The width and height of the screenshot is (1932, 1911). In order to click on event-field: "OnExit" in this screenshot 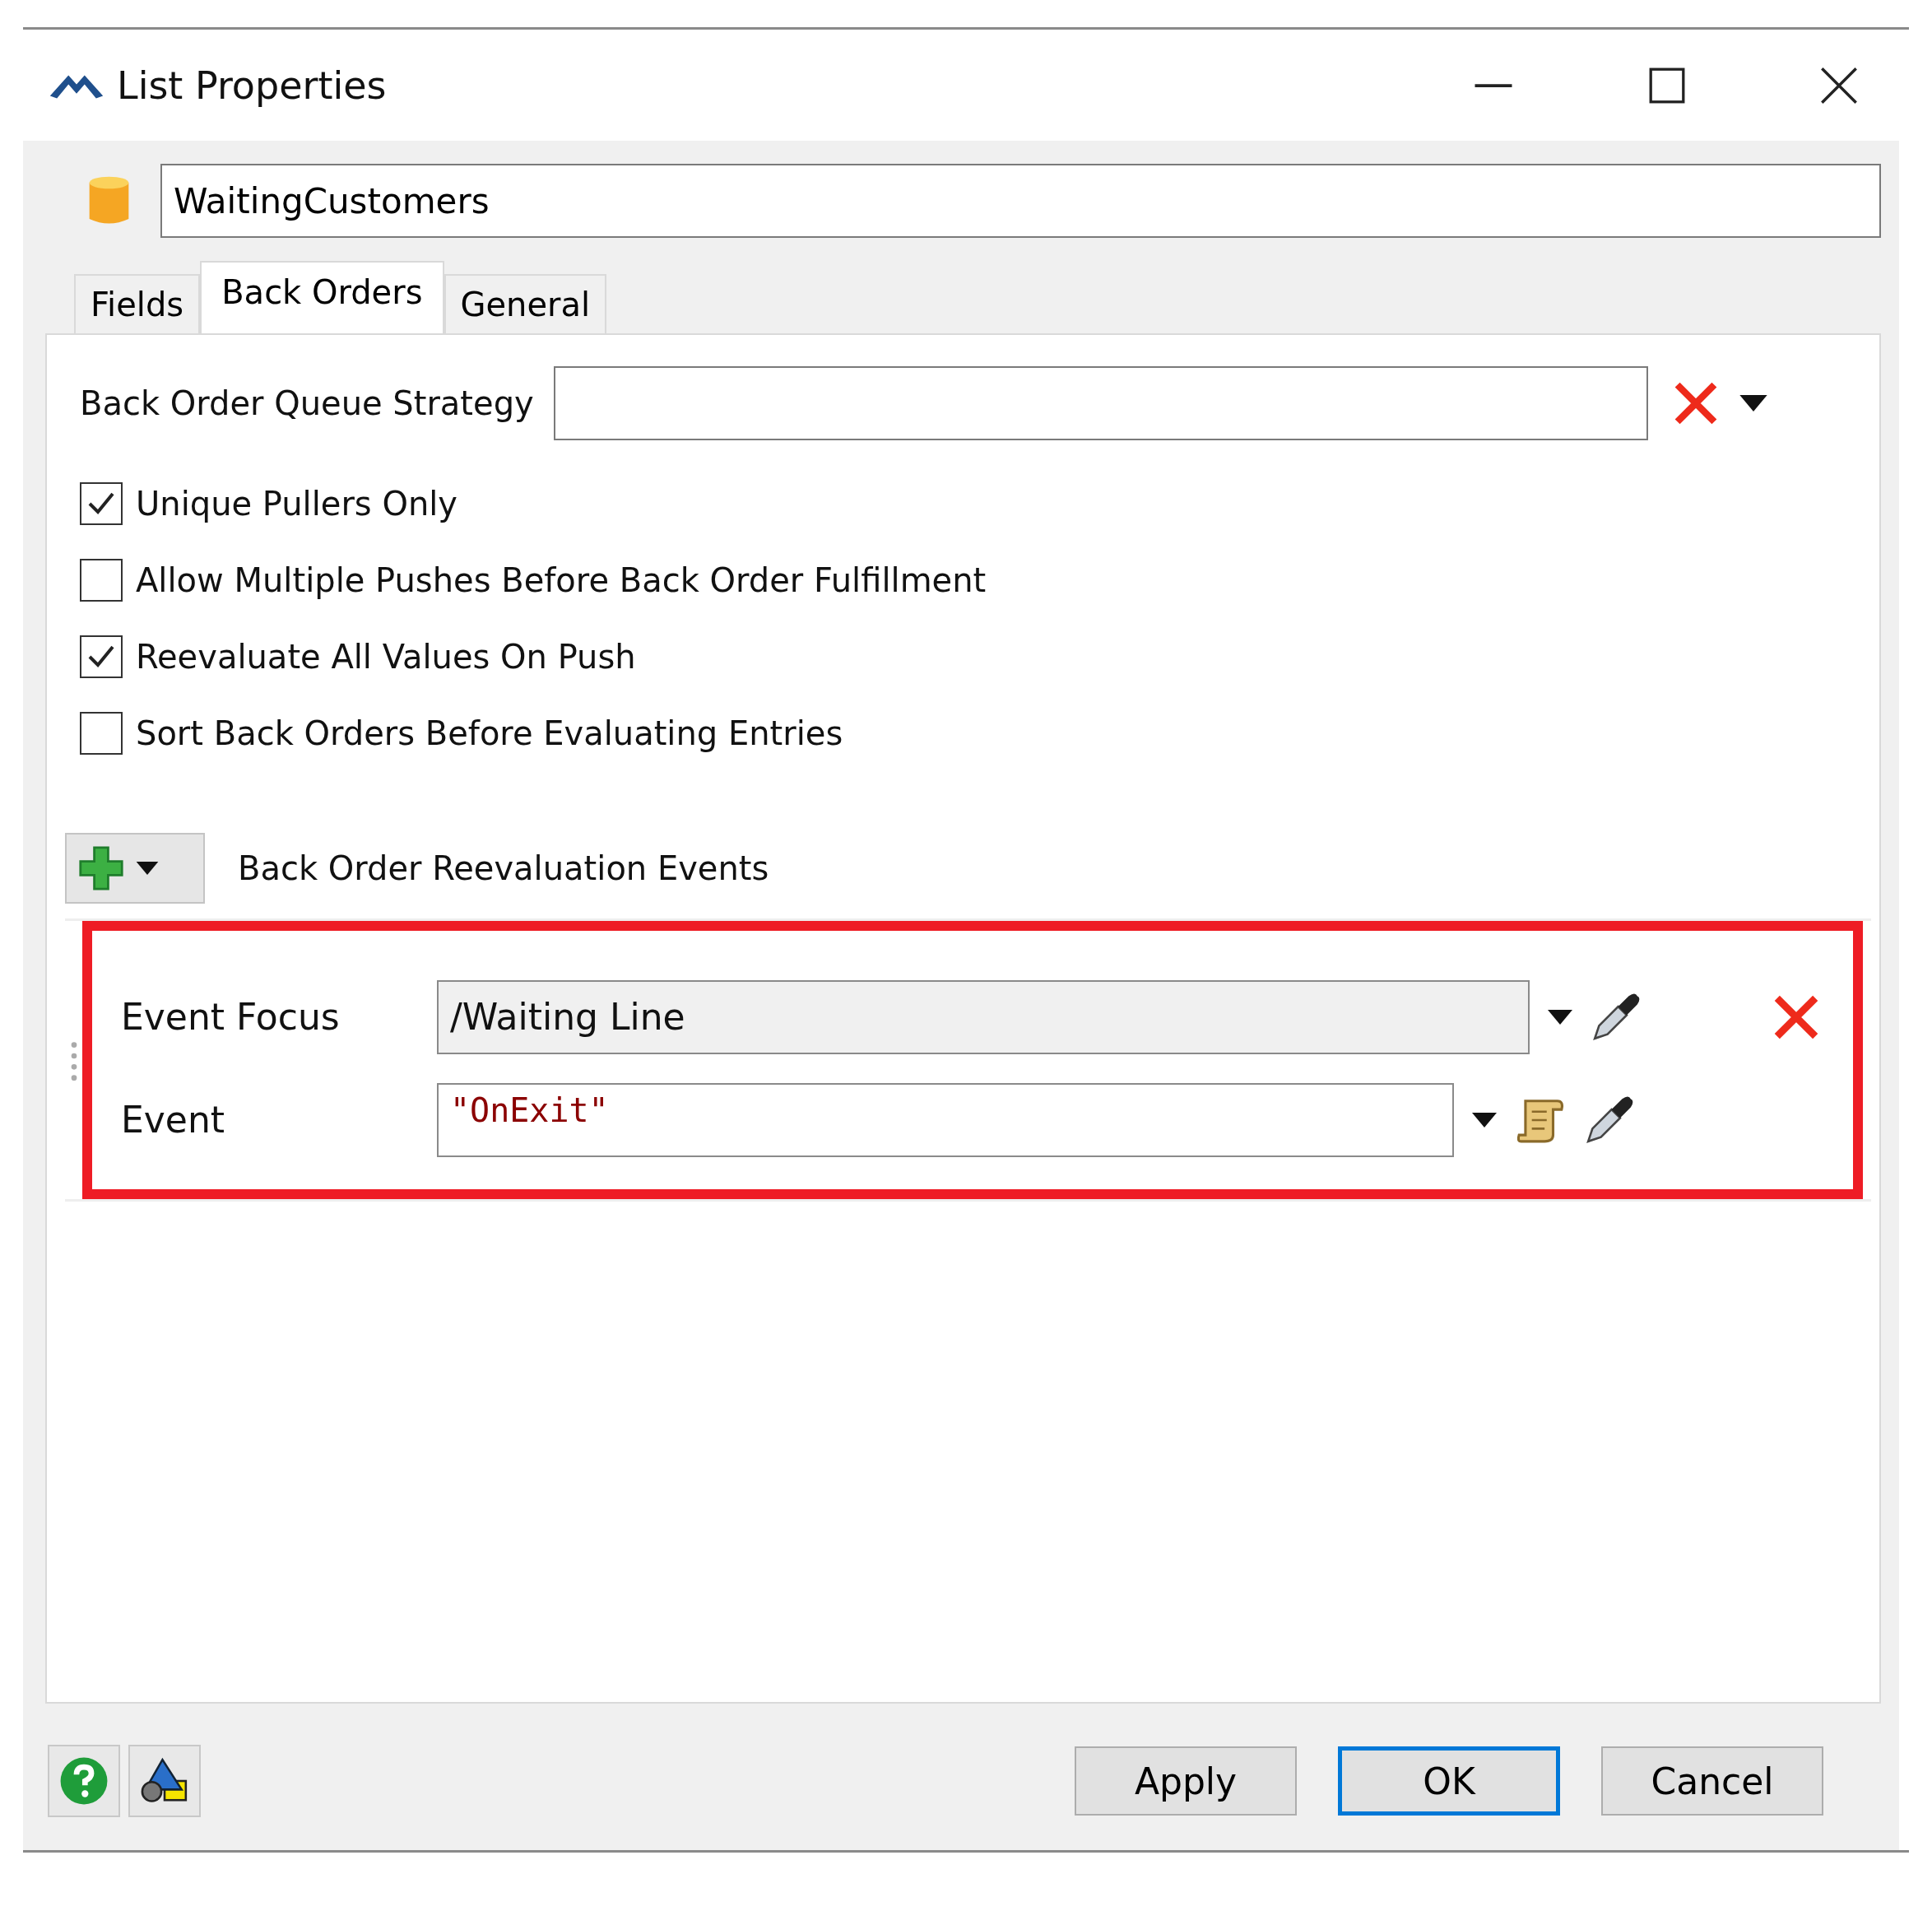, I will do `click(945, 1119)`.